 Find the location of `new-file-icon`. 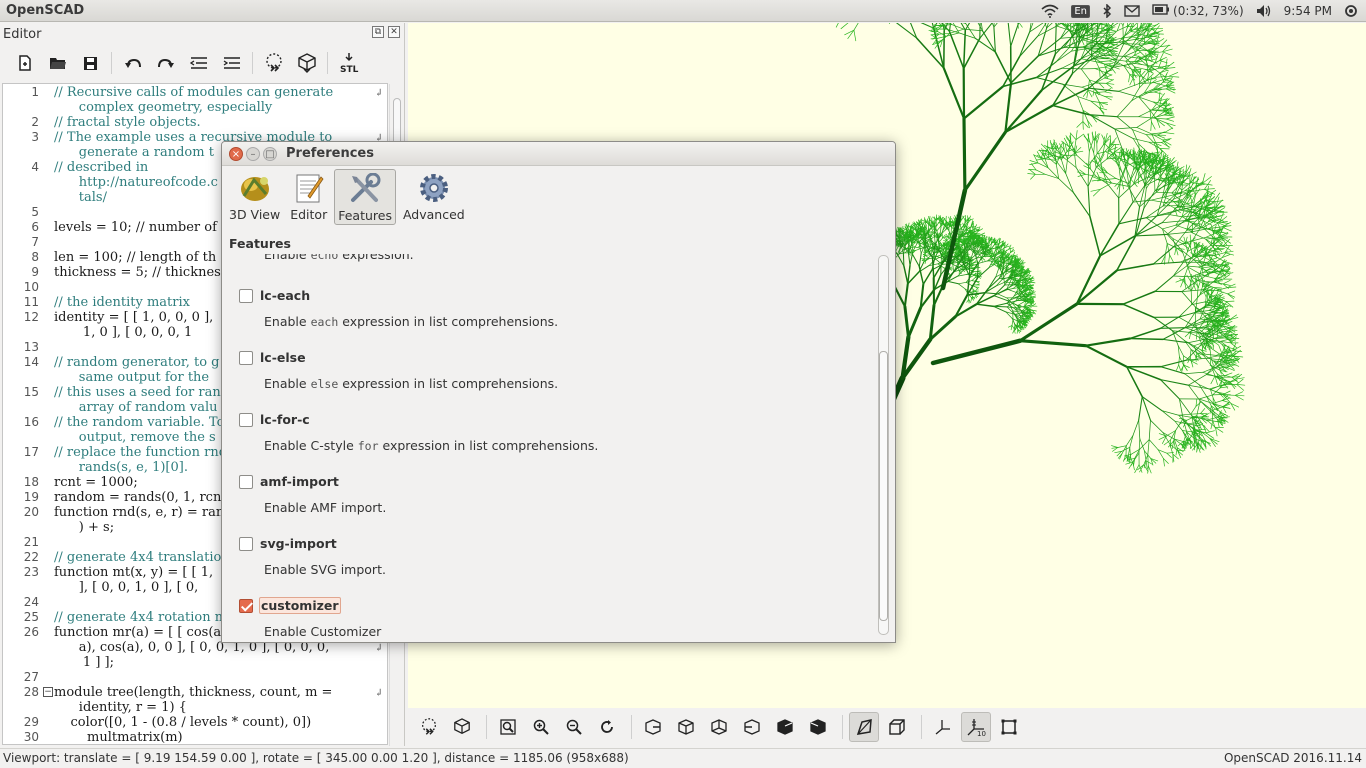

new-file-icon is located at coordinates (24, 63).